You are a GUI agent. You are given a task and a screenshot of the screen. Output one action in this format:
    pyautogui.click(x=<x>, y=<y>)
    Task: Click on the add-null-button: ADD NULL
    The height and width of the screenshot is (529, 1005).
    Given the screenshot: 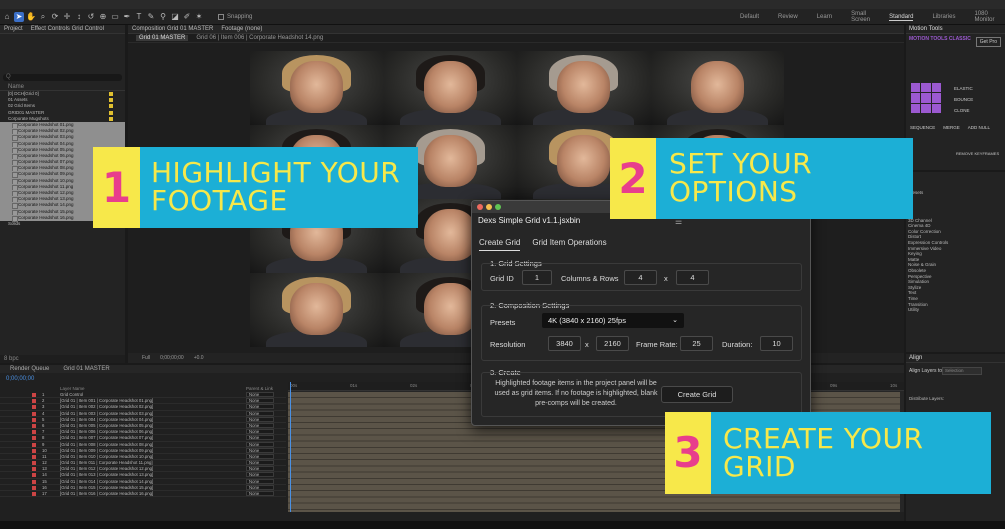 What is the action you would take?
    pyautogui.click(x=979, y=127)
    